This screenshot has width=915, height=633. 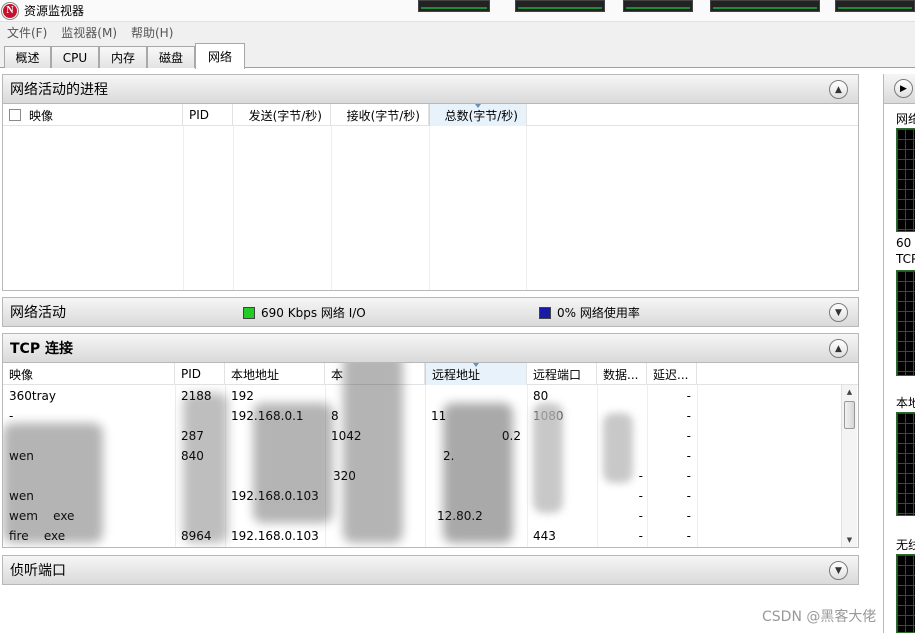 What do you see at coordinates (171, 57) in the screenshot?
I see `tab-disk: 磁盘` at bounding box center [171, 57].